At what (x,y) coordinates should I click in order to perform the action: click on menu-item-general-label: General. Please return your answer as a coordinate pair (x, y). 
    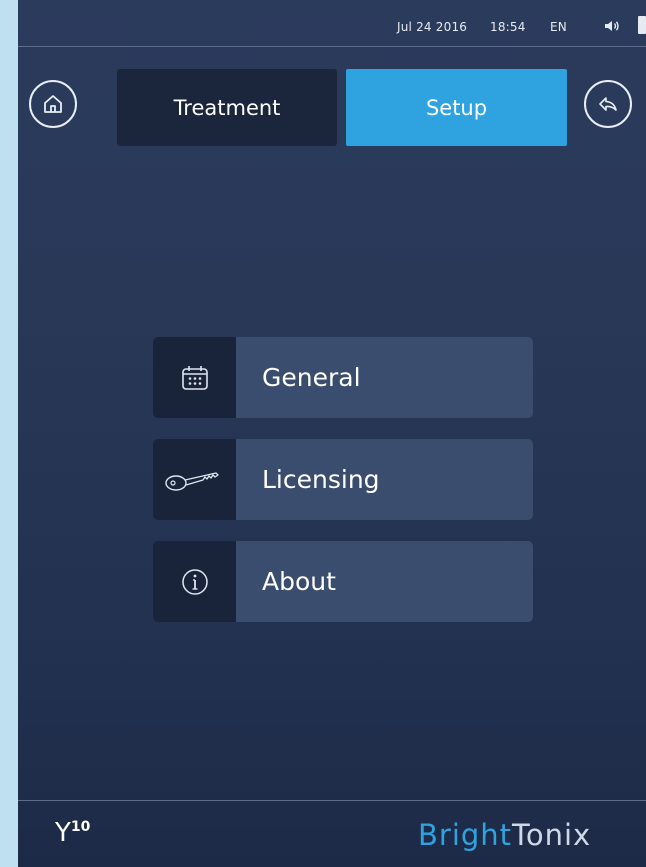
    Looking at the image, I should click on (311, 377).